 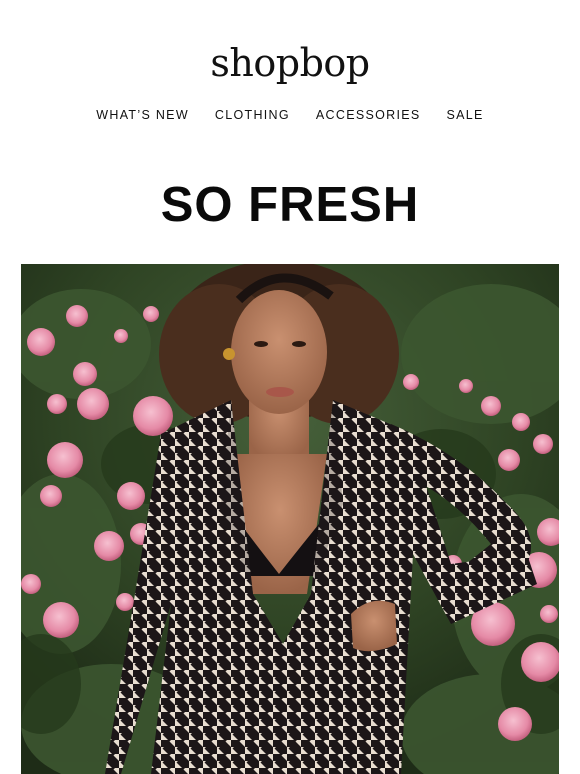 I want to click on headline: SO FRESH, so click(x=290, y=205).